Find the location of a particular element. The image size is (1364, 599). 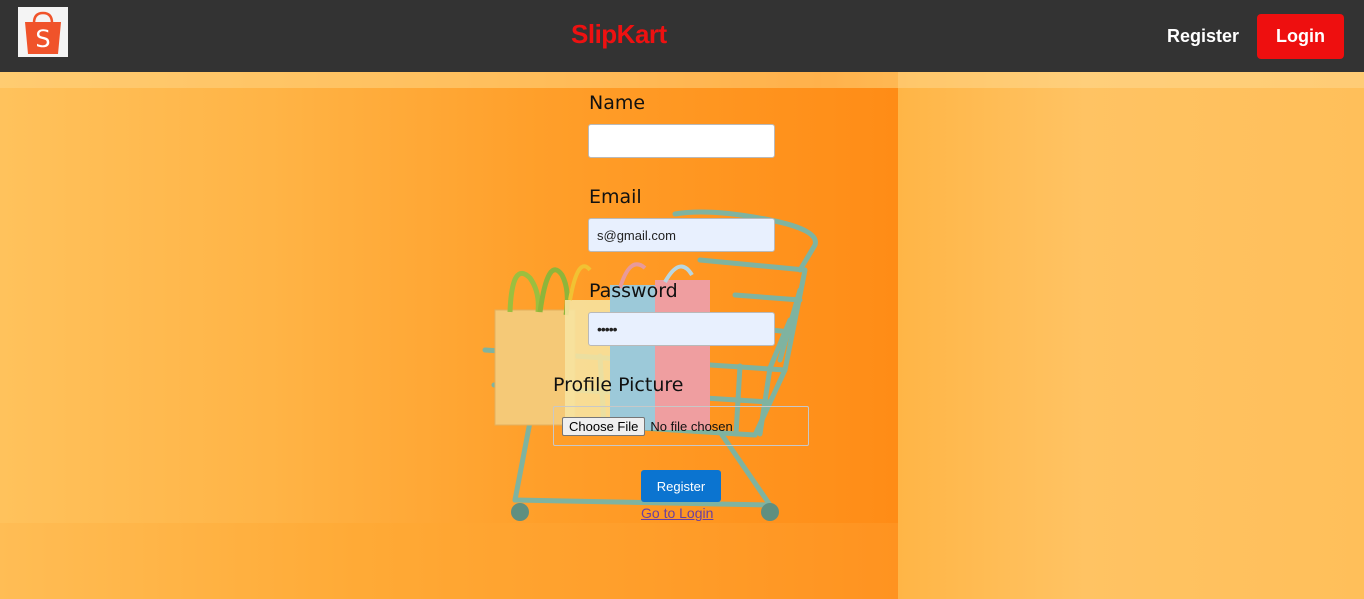

nav-register-link: Register is located at coordinates (1203, 36).